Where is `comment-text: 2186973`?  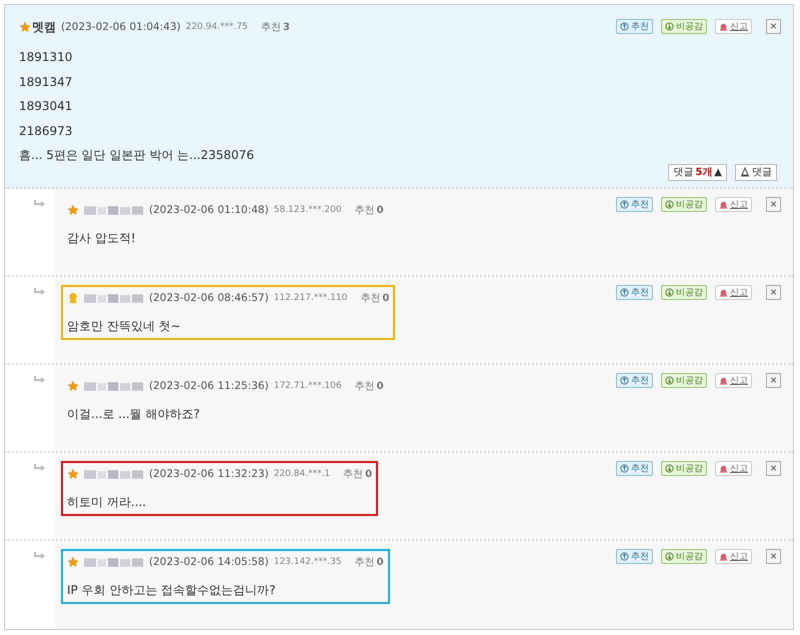 comment-text: 2186973 is located at coordinates (46, 131).